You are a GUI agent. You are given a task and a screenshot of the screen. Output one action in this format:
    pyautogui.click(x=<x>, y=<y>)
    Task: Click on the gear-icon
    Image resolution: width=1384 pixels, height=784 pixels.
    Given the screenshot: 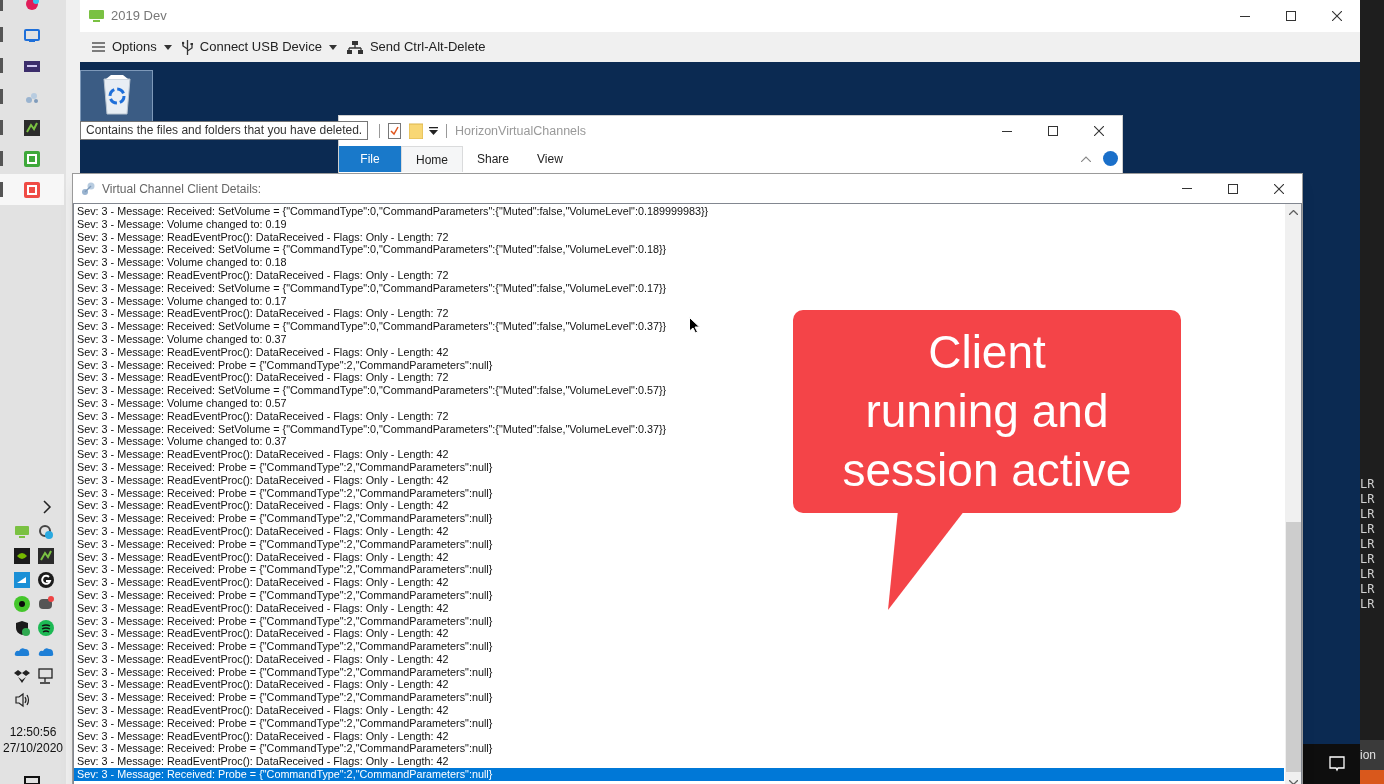 What is the action you would take?
    pyautogui.click(x=46, y=532)
    